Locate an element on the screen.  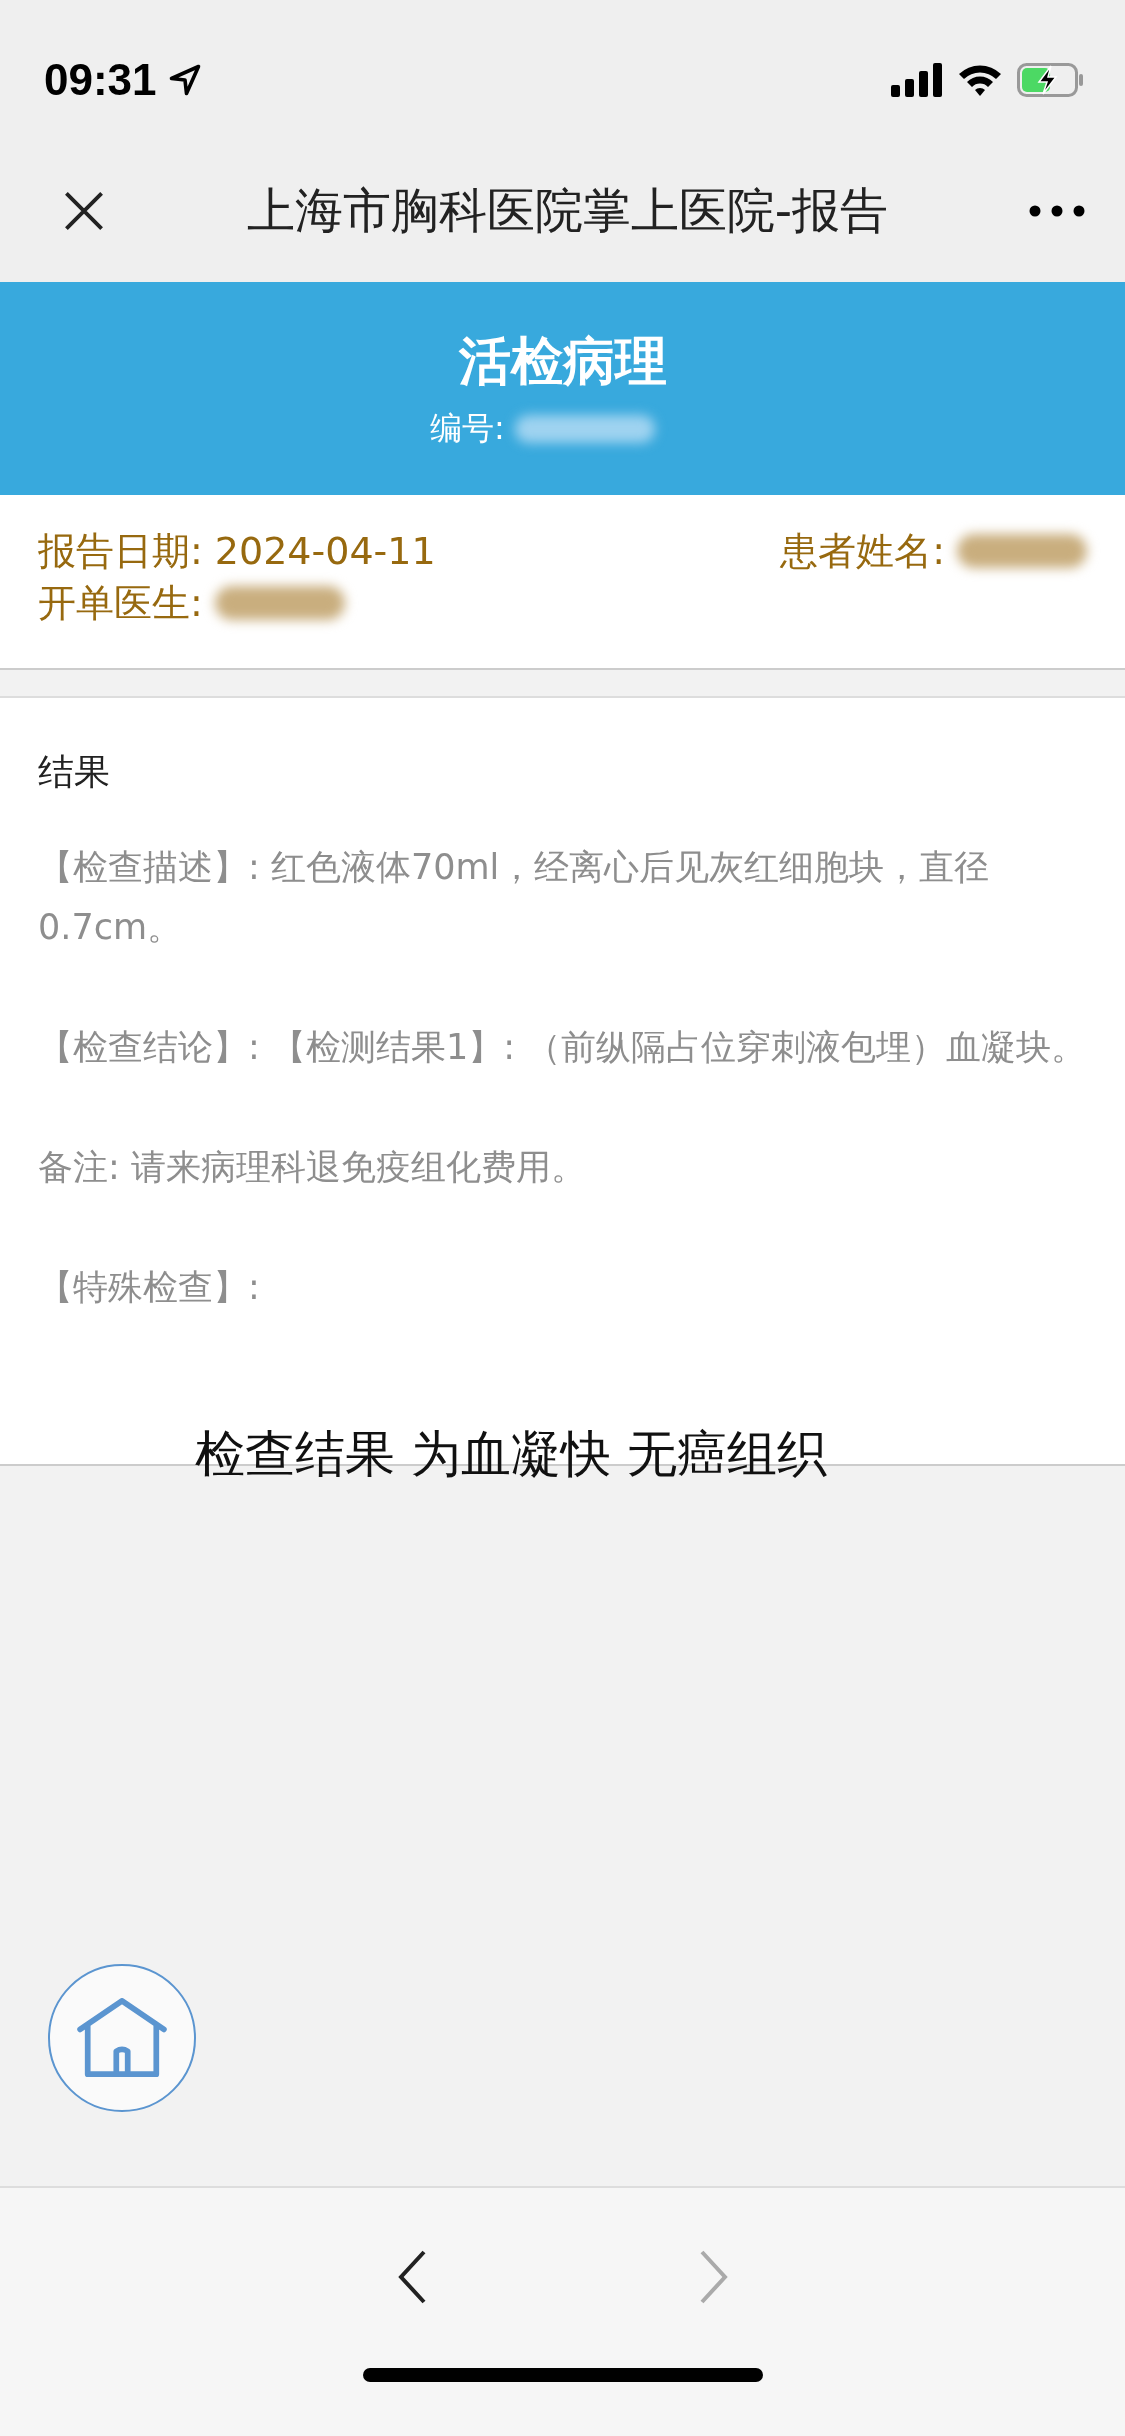
close-icon is located at coordinates (84, 211).